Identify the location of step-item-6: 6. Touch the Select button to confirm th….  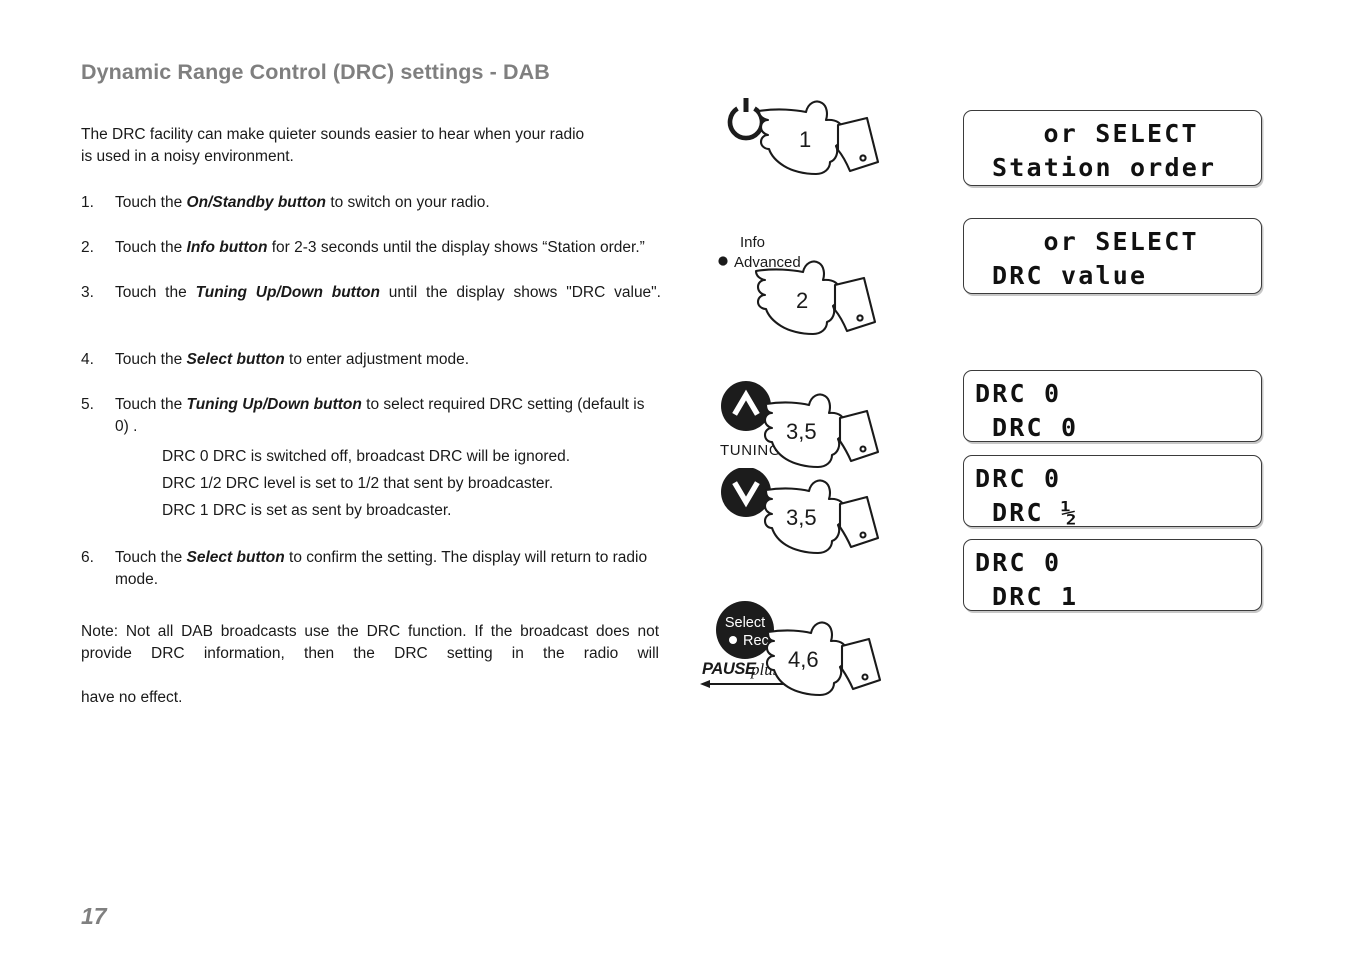
(371, 569).